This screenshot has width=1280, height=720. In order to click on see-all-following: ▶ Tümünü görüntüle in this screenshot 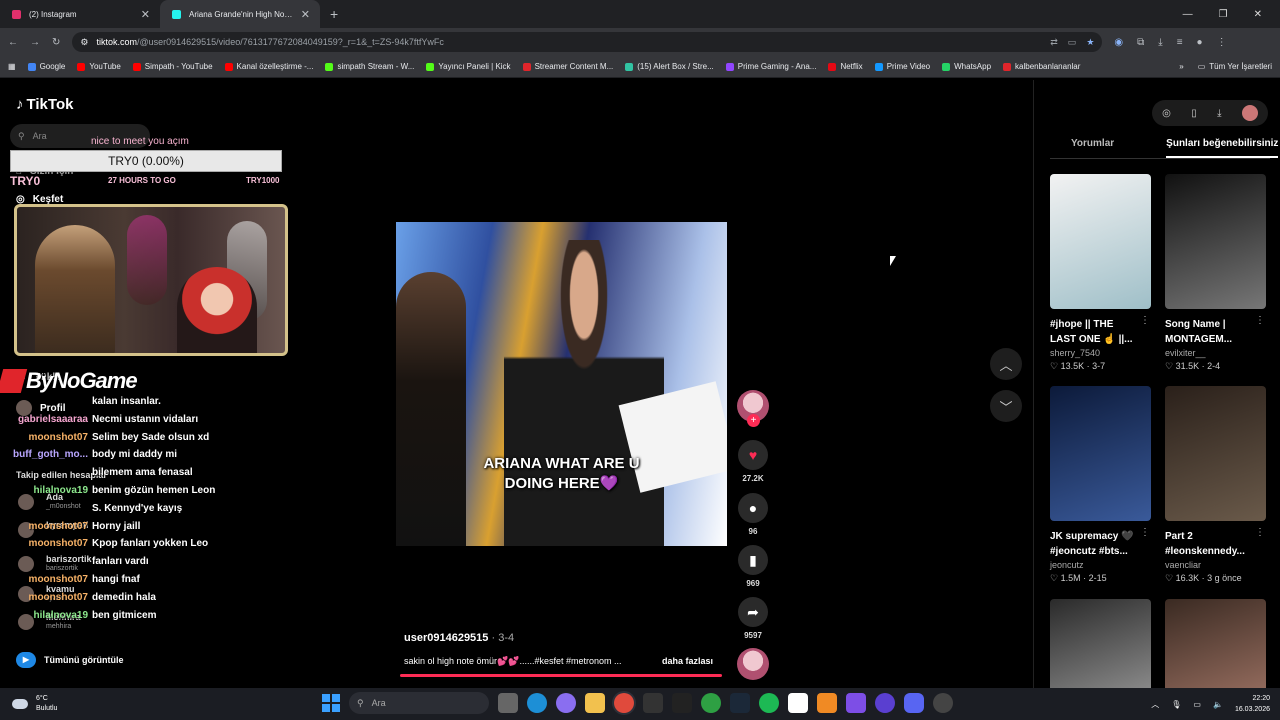, I will do `click(69, 660)`.